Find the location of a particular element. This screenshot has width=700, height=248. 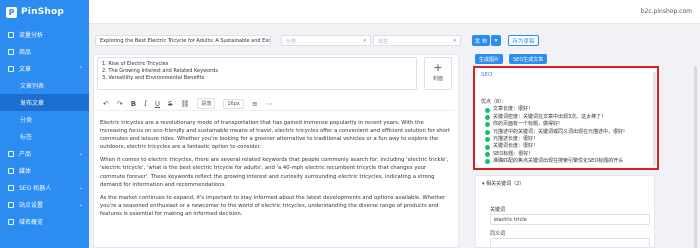

sidebar-item-articles: 文章 ⌃ is located at coordinates (44, 68).